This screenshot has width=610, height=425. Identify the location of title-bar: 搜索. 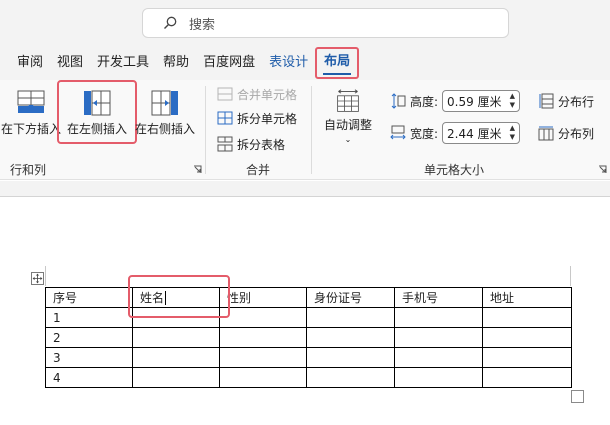
(305, 23).